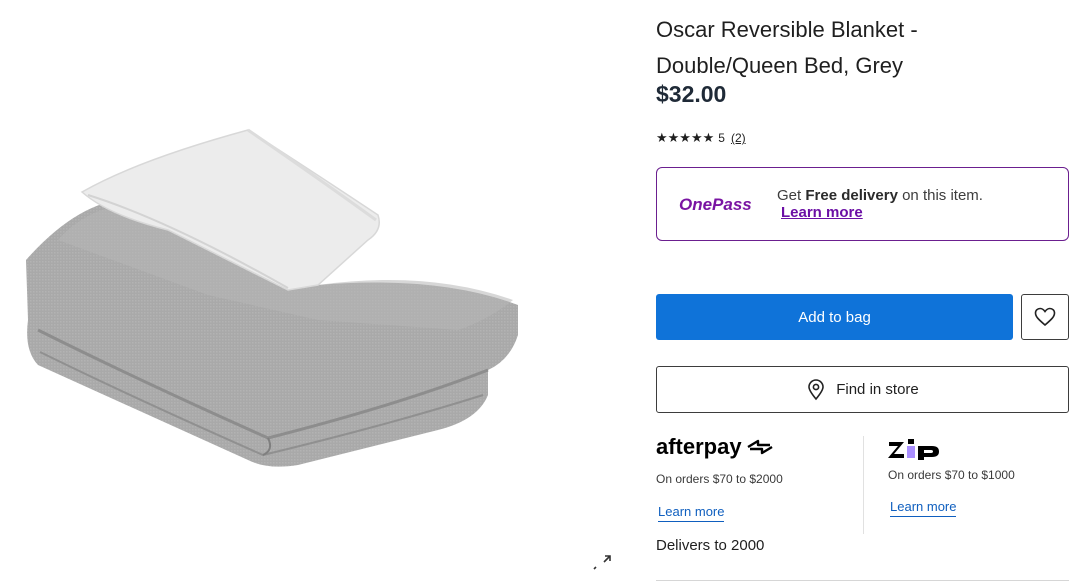  Describe the element at coordinates (780, 65) in the screenshot. I see `product-title-line-2: Double/Queen Bed, Grey` at that location.